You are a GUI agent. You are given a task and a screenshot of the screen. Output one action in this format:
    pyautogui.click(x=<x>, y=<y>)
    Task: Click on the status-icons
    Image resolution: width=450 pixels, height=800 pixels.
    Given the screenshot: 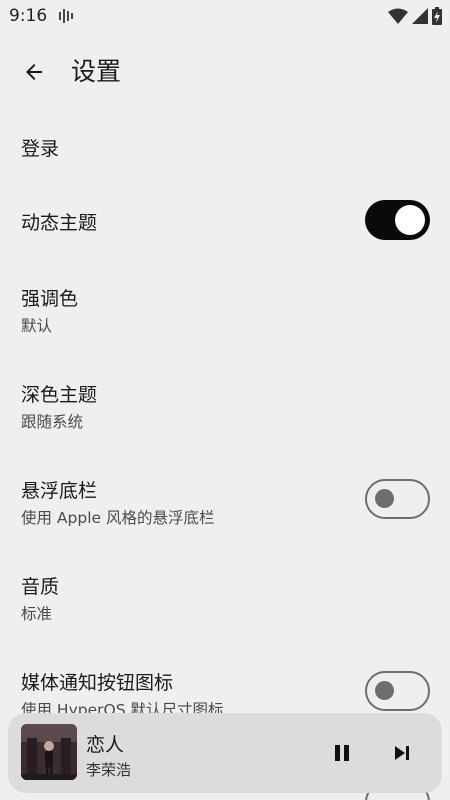 What is the action you would take?
    pyautogui.click(x=415, y=16)
    